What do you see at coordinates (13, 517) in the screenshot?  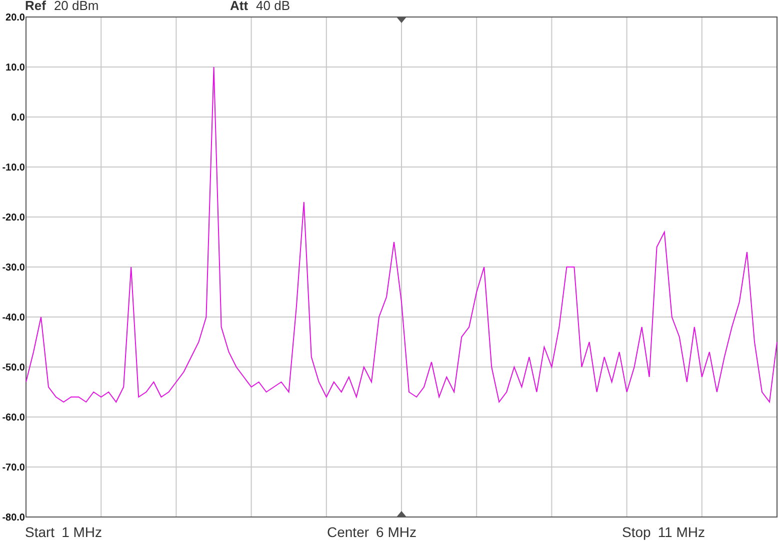 I see `y-tick-label: -80.0` at bounding box center [13, 517].